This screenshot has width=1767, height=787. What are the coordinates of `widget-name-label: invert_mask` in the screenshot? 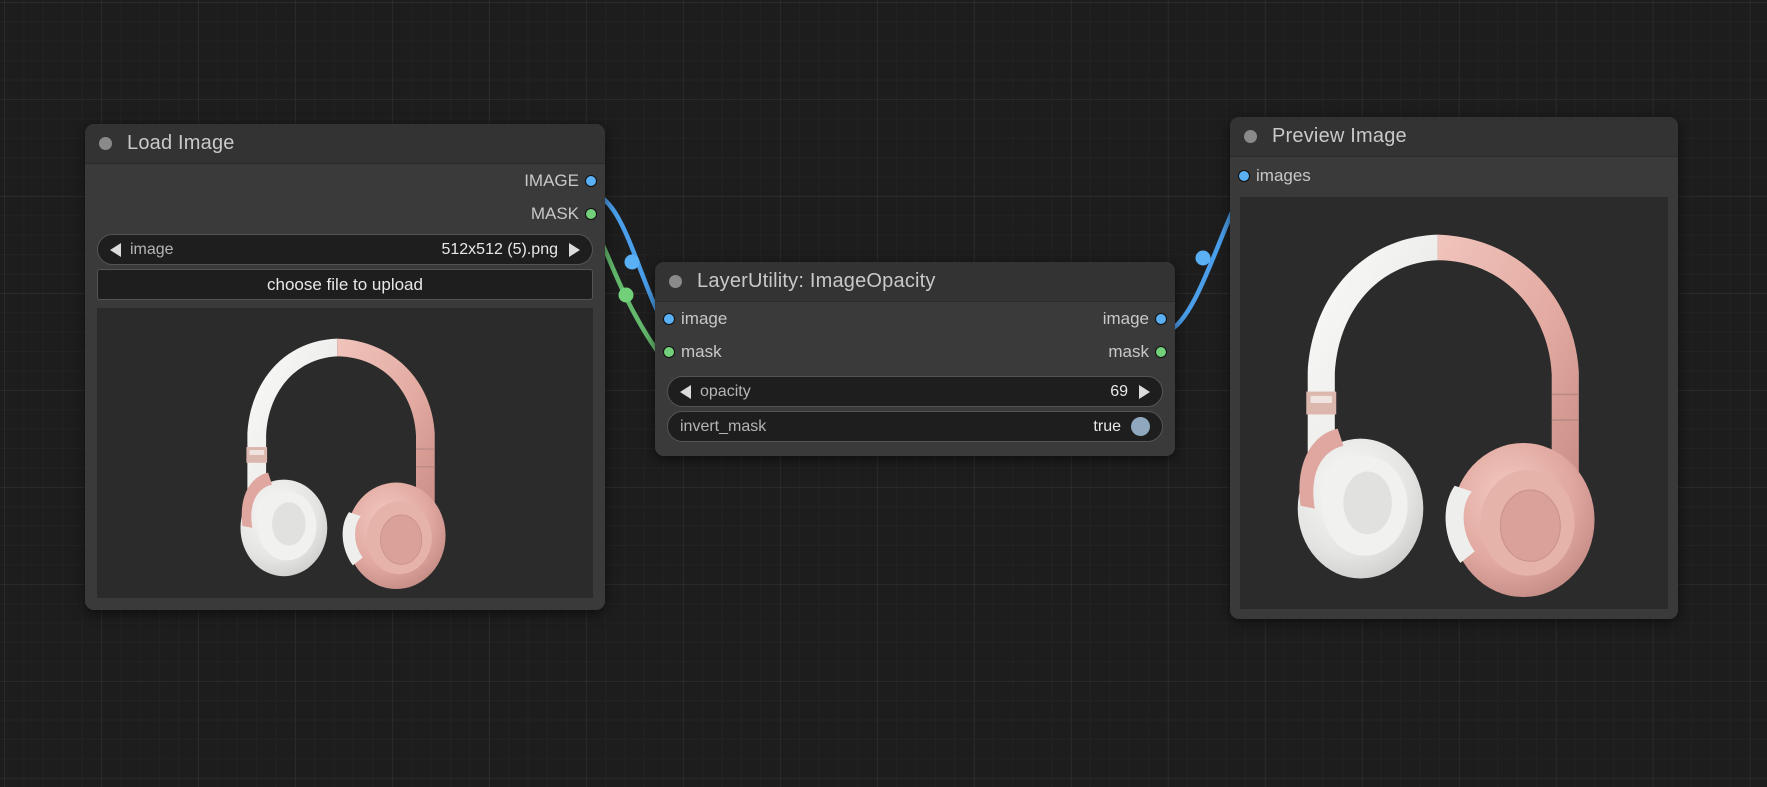 It's located at (723, 426).